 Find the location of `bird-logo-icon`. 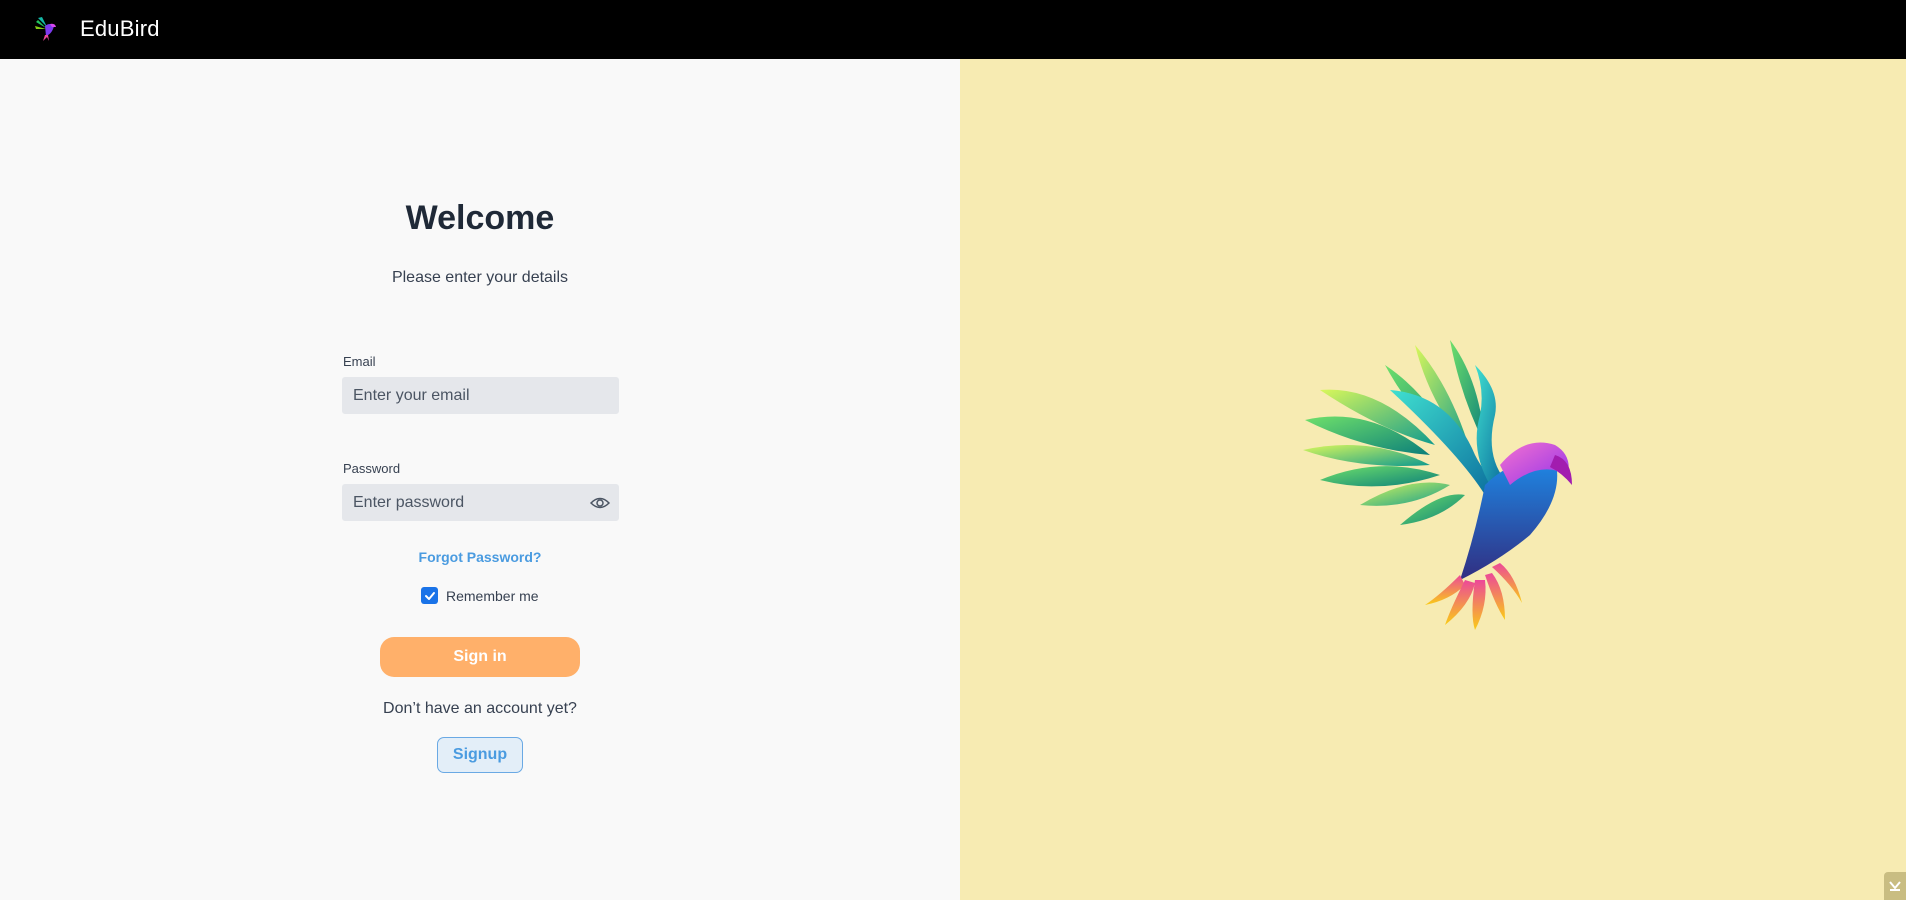

bird-logo-icon is located at coordinates (47, 29).